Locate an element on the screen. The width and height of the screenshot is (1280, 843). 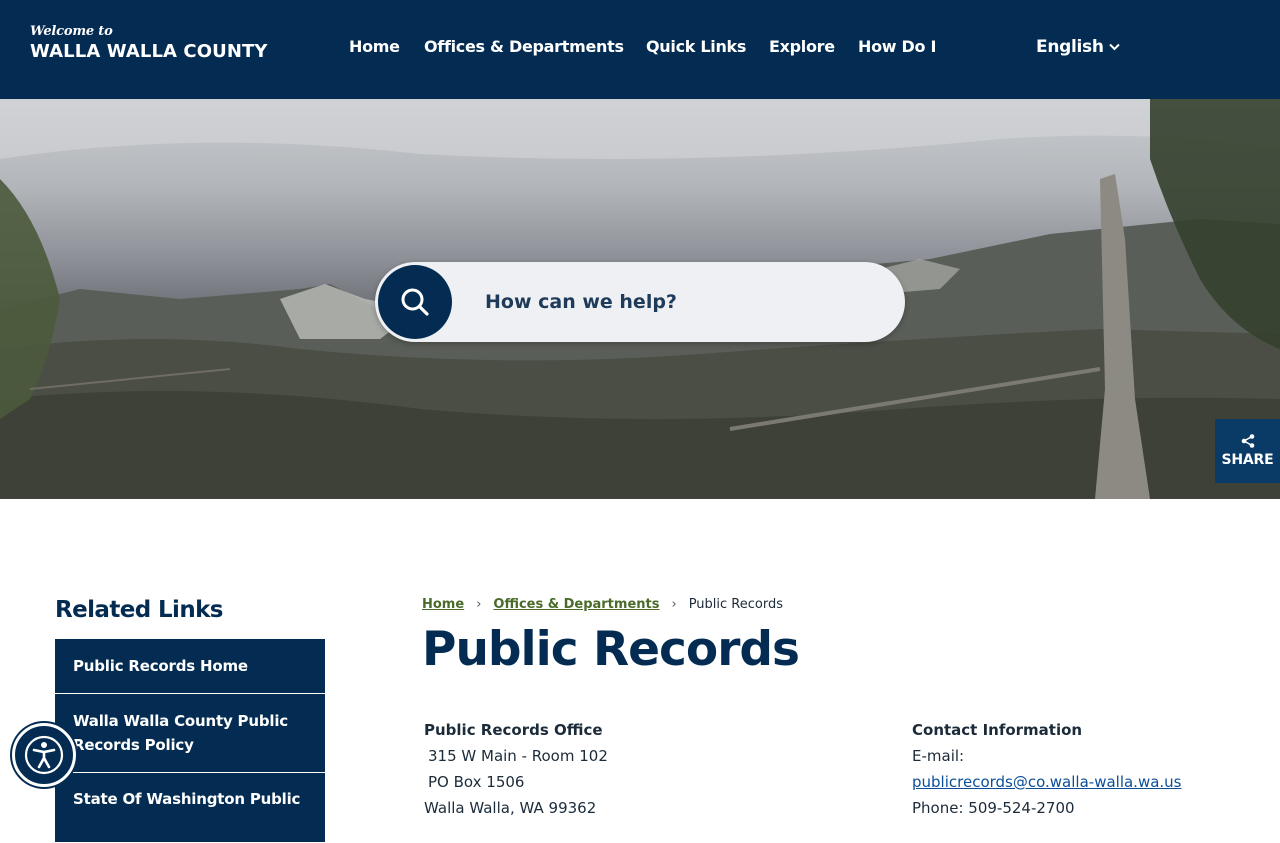
chevron-down-icon is located at coordinates (1114, 47).